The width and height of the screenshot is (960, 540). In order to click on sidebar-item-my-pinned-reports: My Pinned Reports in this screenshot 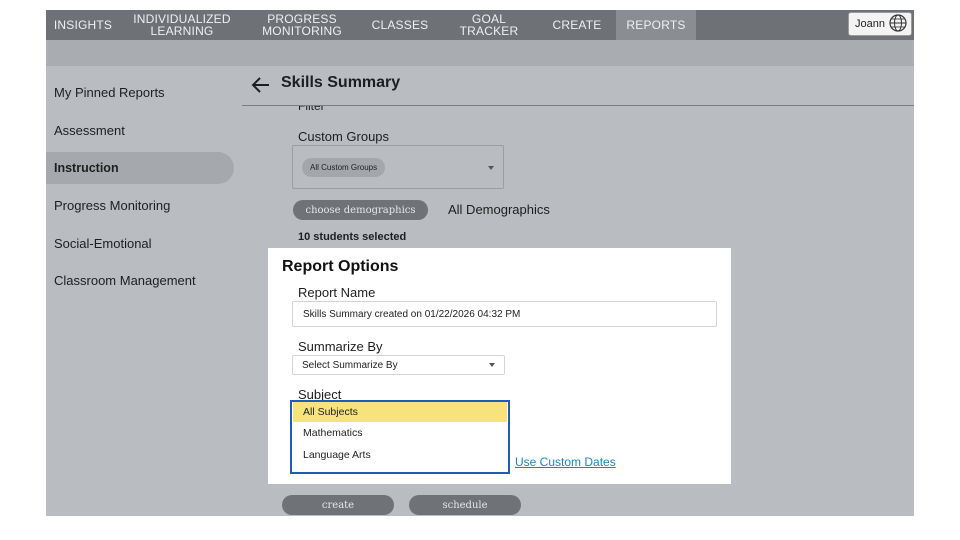, I will do `click(140, 92)`.